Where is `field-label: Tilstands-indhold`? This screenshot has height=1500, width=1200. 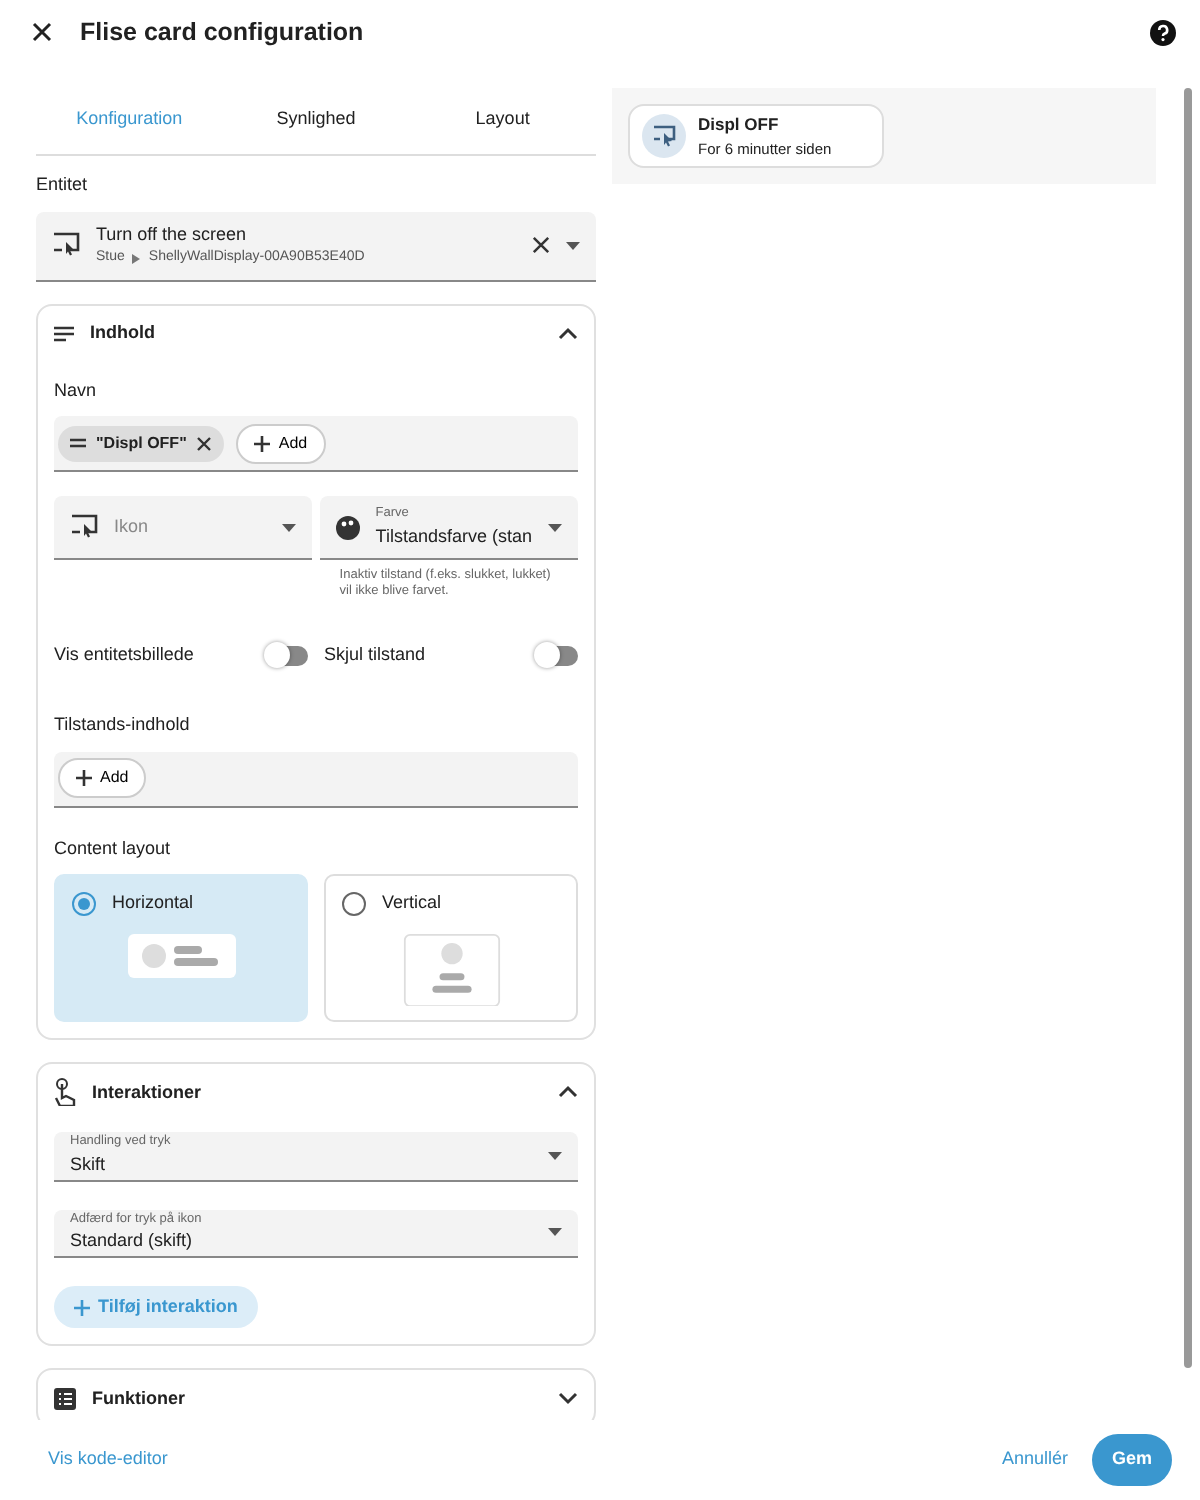 field-label: Tilstands-indhold is located at coordinates (123, 725).